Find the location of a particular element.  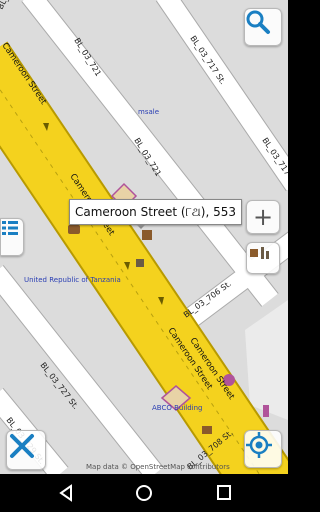

label-tanzania: United Republic of Tanzania is located at coordinates (72, 280).